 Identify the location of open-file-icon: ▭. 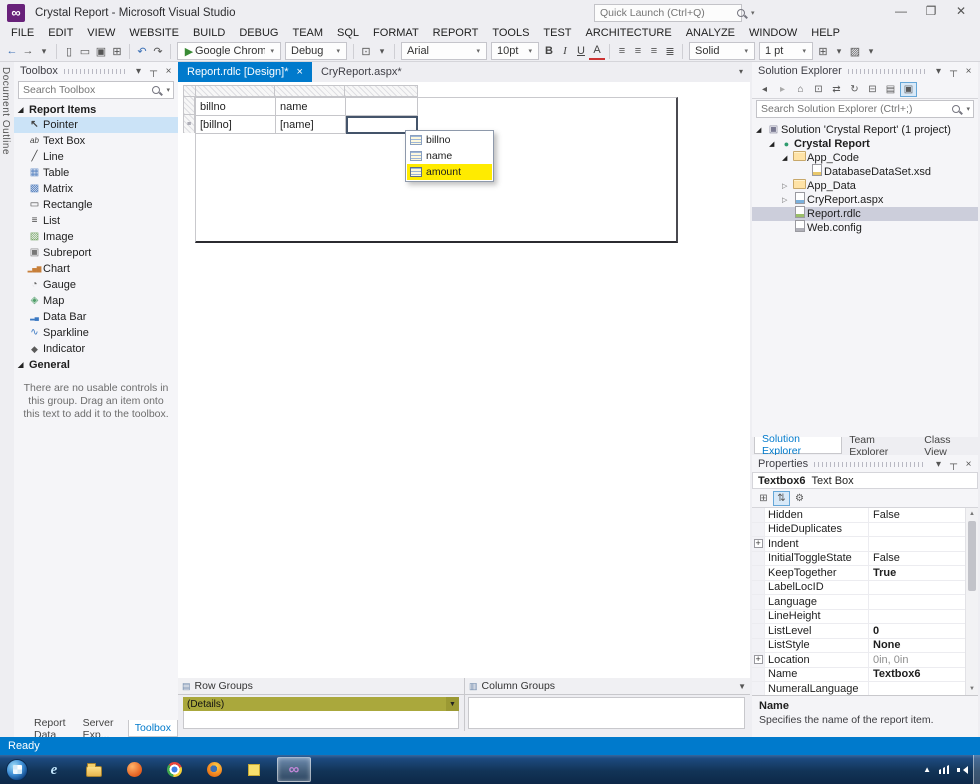
(85, 51).